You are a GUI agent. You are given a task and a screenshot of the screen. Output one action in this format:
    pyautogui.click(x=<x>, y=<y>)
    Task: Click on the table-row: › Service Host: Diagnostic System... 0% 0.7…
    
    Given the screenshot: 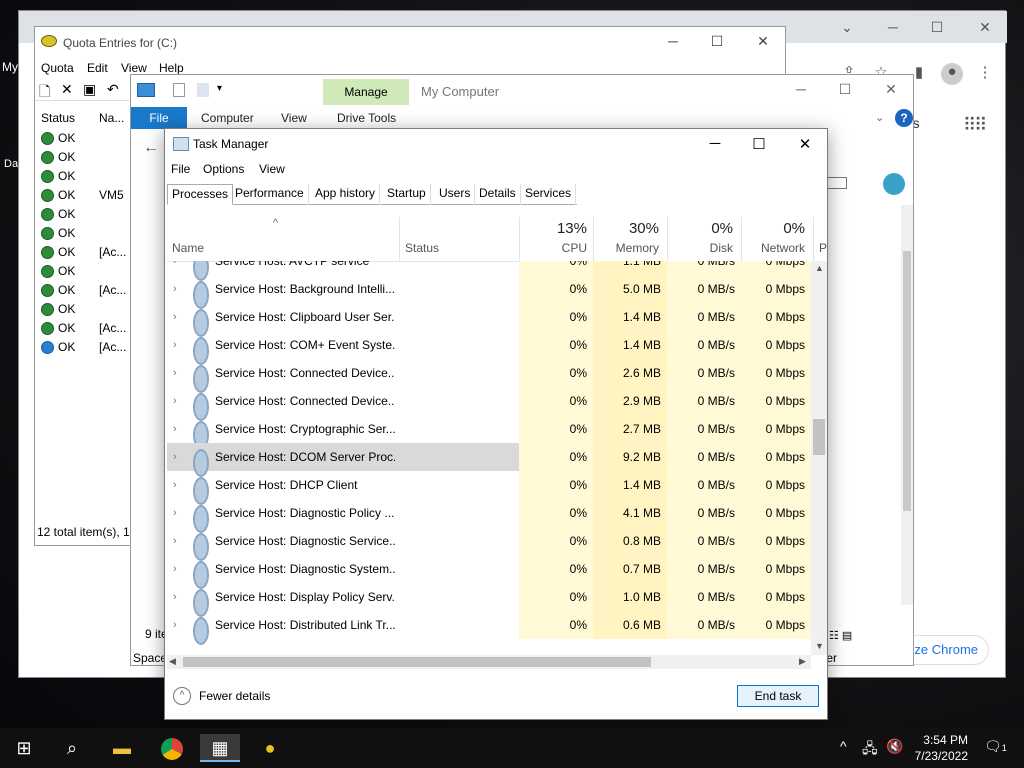 What is the action you would take?
    pyautogui.click(x=489, y=572)
    